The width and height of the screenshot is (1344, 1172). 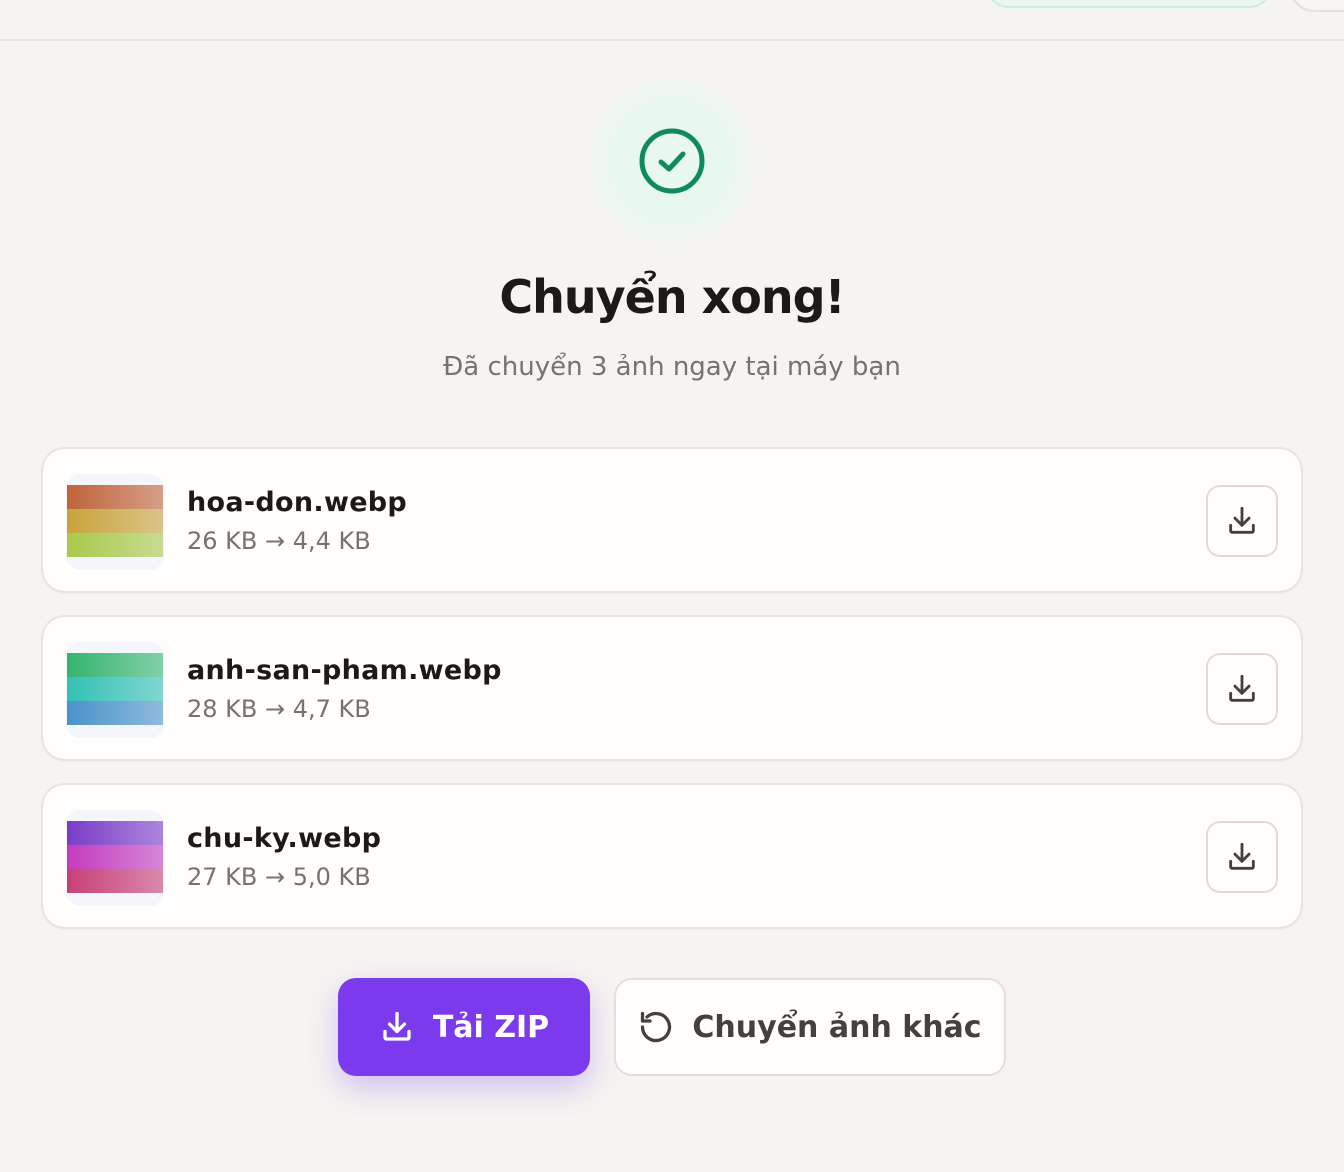 What do you see at coordinates (656, 1027) in the screenshot?
I see `rotate-ccw-icon` at bounding box center [656, 1027].